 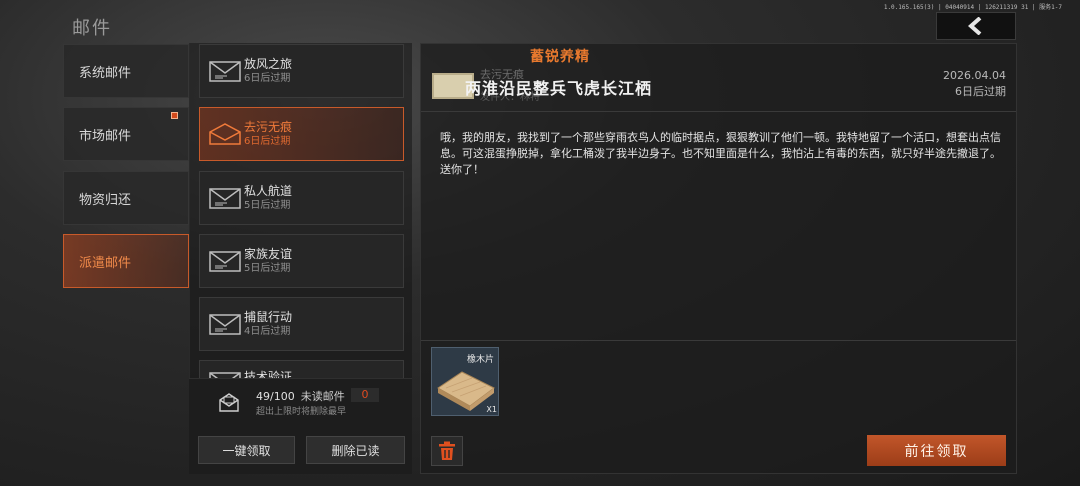 I want to click on category-dispatch-mail: 派遣邮件, so click(x=126, y=261).